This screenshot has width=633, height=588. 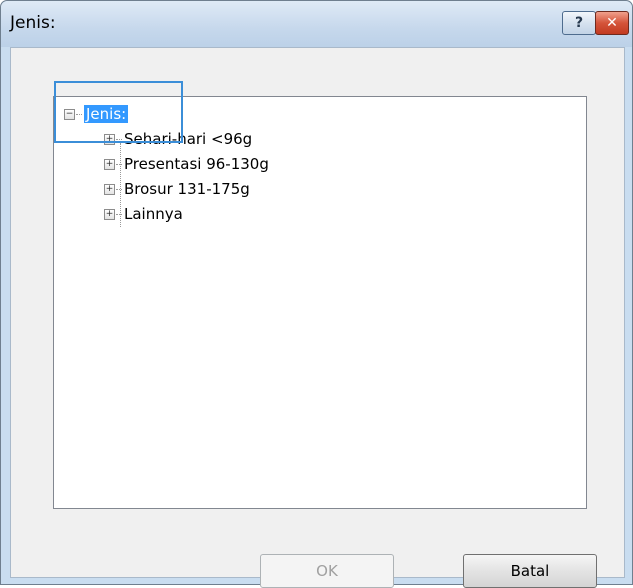 What do you see at coordinates (196, 164) in the screenshot?
I see `tree-node-label: Presentasi 96-130g` at bounding box center [196, 164].